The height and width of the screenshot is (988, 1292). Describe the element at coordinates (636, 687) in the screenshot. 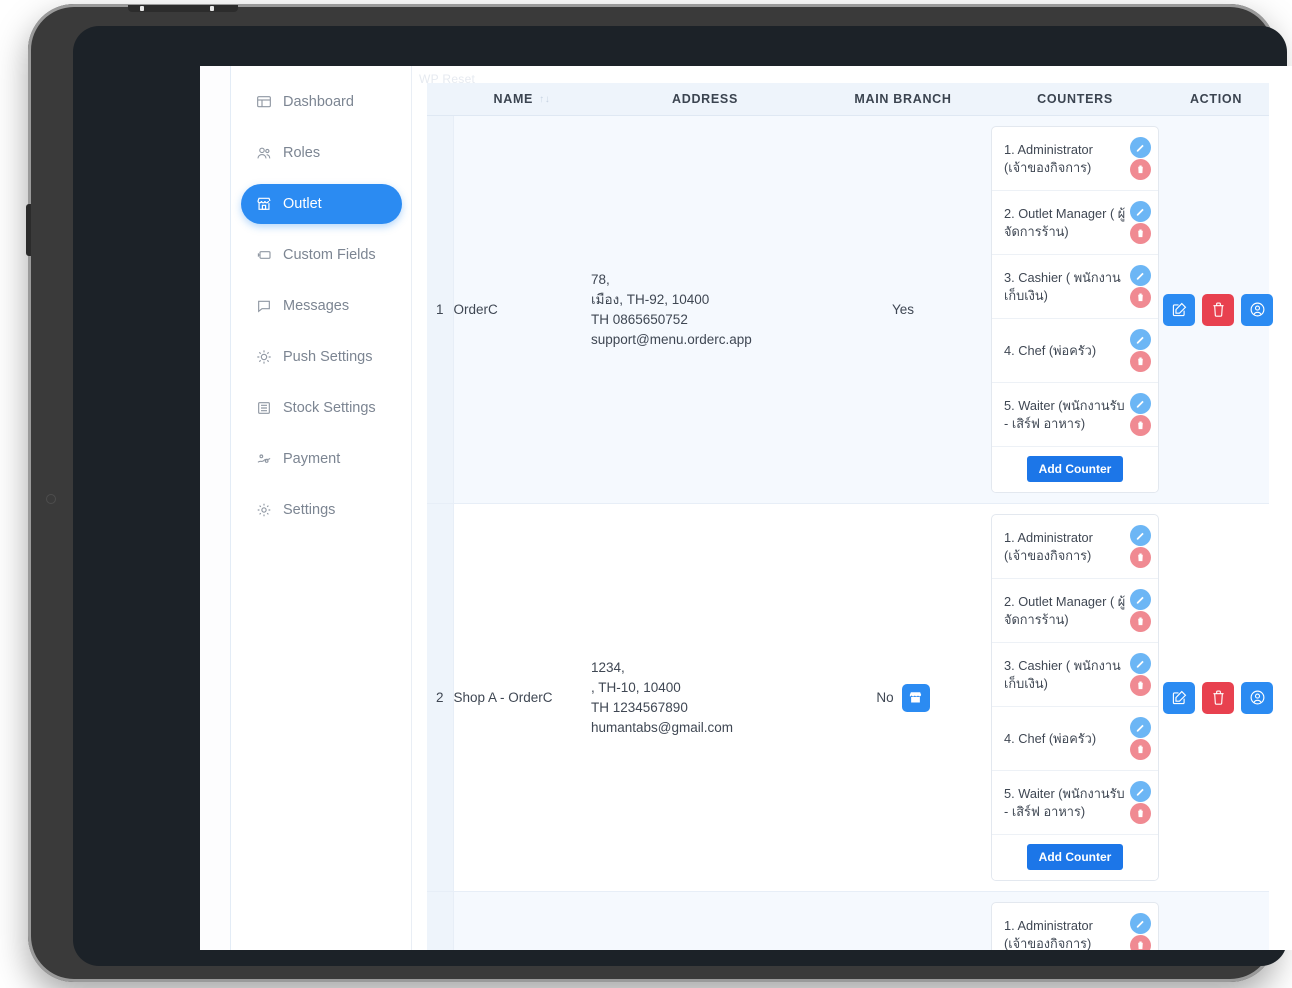

I see `address-line: , TH-10, 10400` at that location.